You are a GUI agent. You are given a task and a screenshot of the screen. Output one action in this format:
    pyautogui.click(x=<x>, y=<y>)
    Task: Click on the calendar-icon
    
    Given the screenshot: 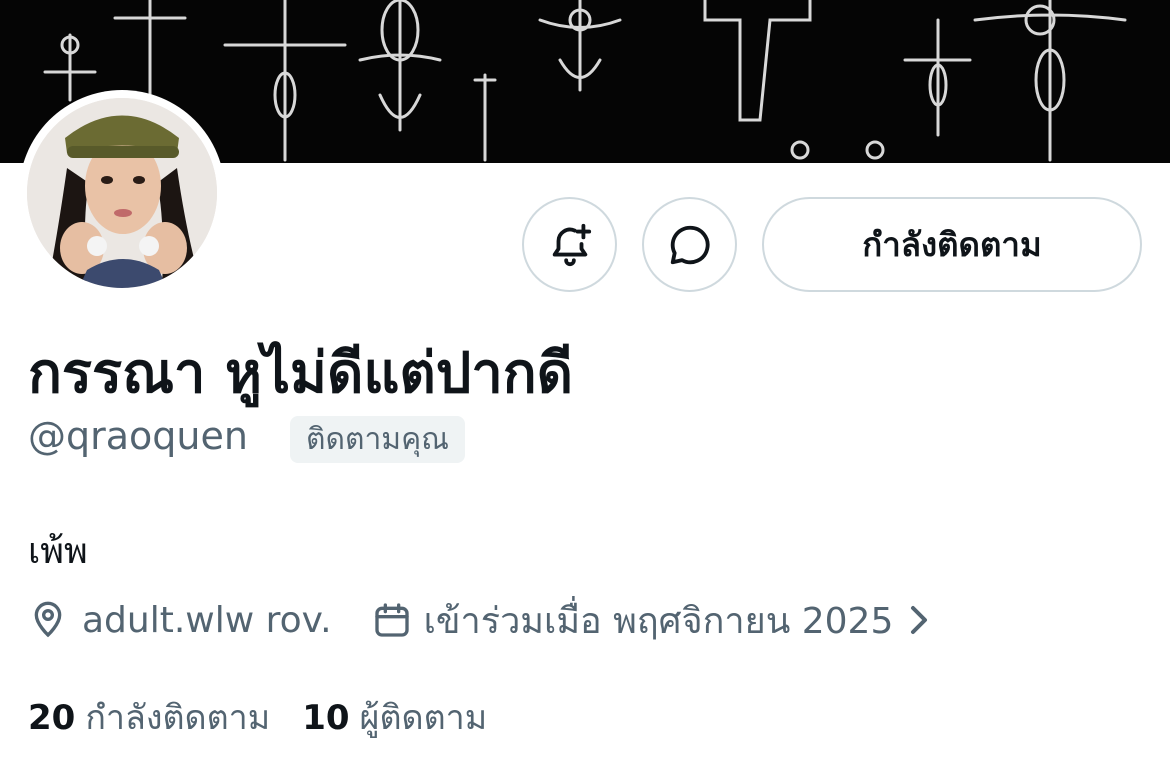 What is the action you would take?
    pyautogui.click(x=394, y=620)
    